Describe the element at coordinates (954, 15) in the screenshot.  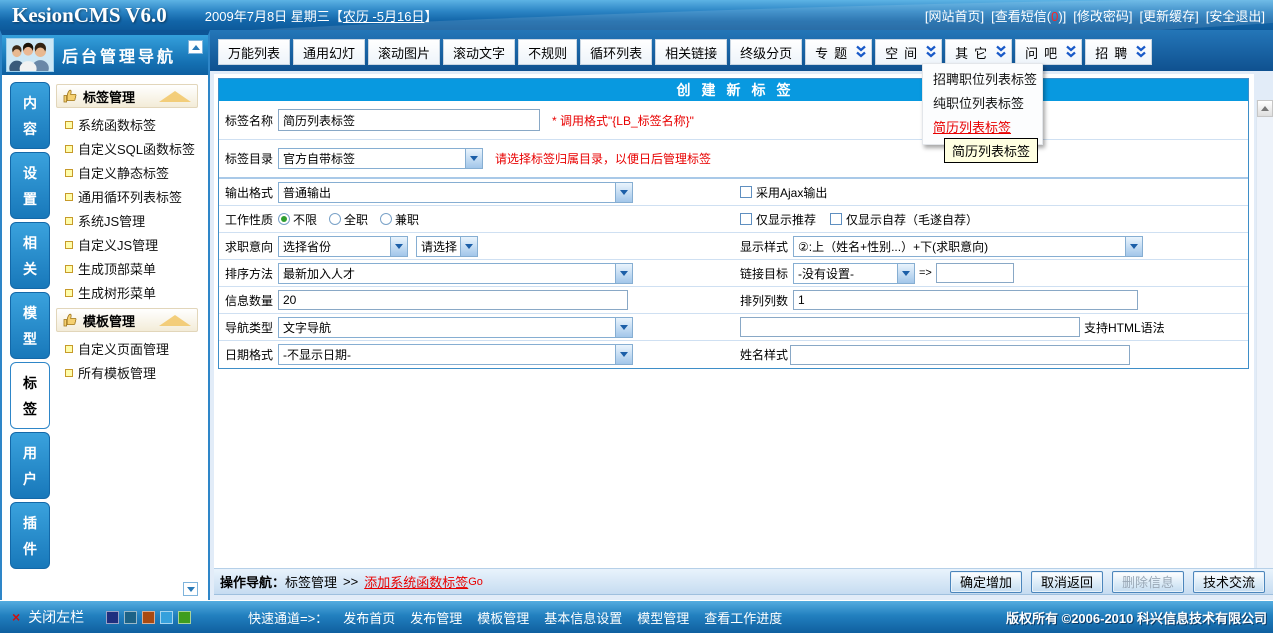
I see `link-site-home: [网站首页]` at that location.